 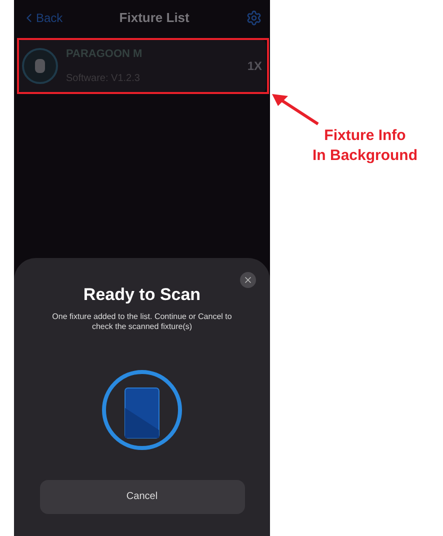 What do you see at coordinates (142, 295) in the screenshot?
I see `sheet-title: Ready to Scan` at bounding box center [142, 295].